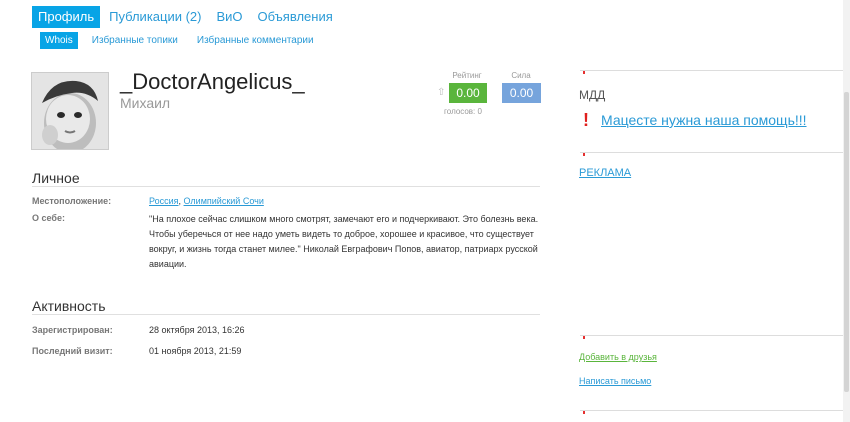 This screenshot has height=422, width=850. I want to click on tab-profile: Профиль, so click(66, 17).